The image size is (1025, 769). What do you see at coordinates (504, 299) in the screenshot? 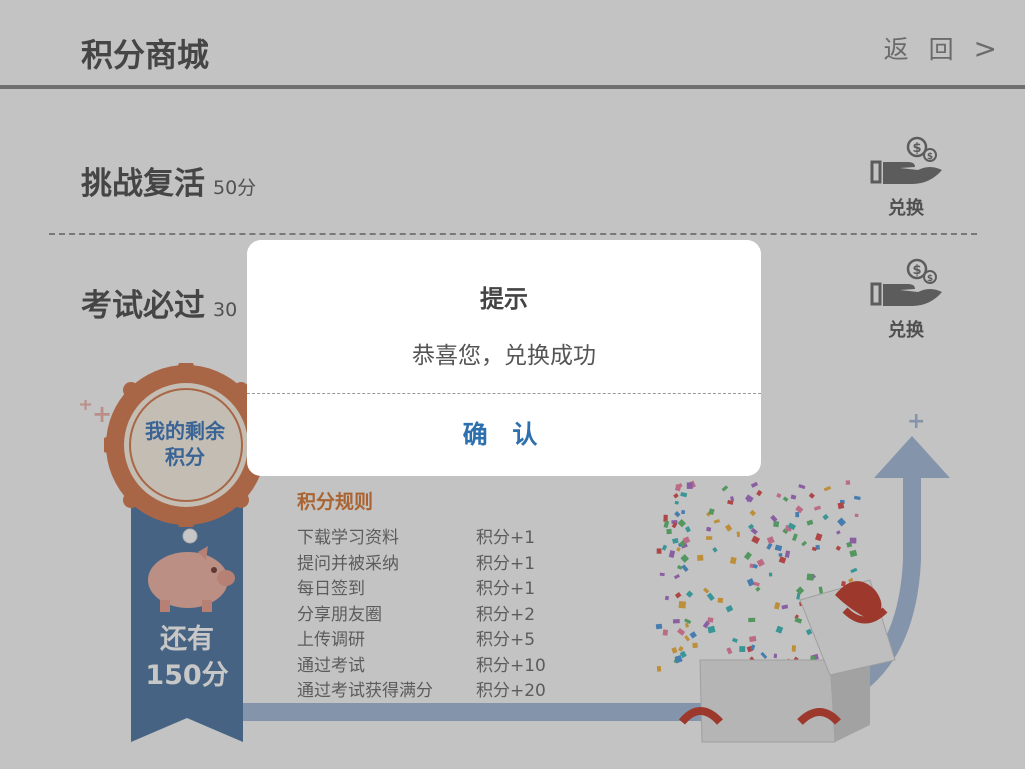
I see `dialog-title: 提示` at bounding box center [504, 299].